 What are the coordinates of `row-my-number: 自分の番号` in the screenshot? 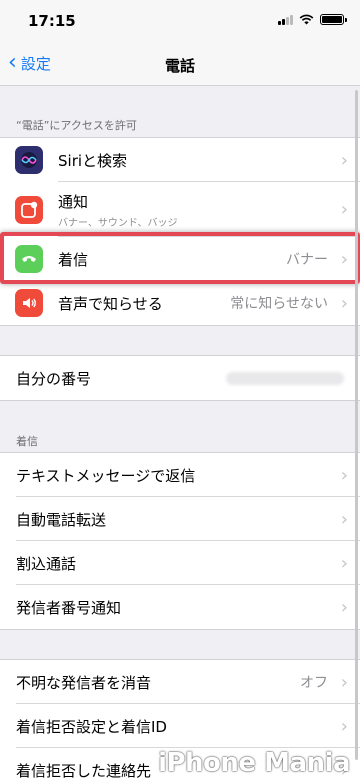 It's located at (180, 378).